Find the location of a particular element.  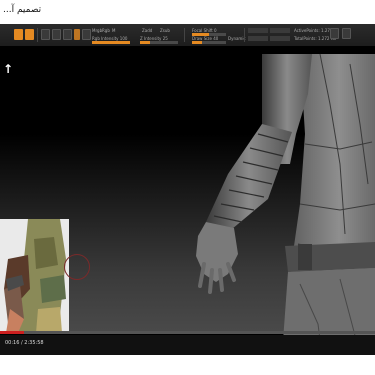

video-progress-bar is located at coordinates (187, 332).